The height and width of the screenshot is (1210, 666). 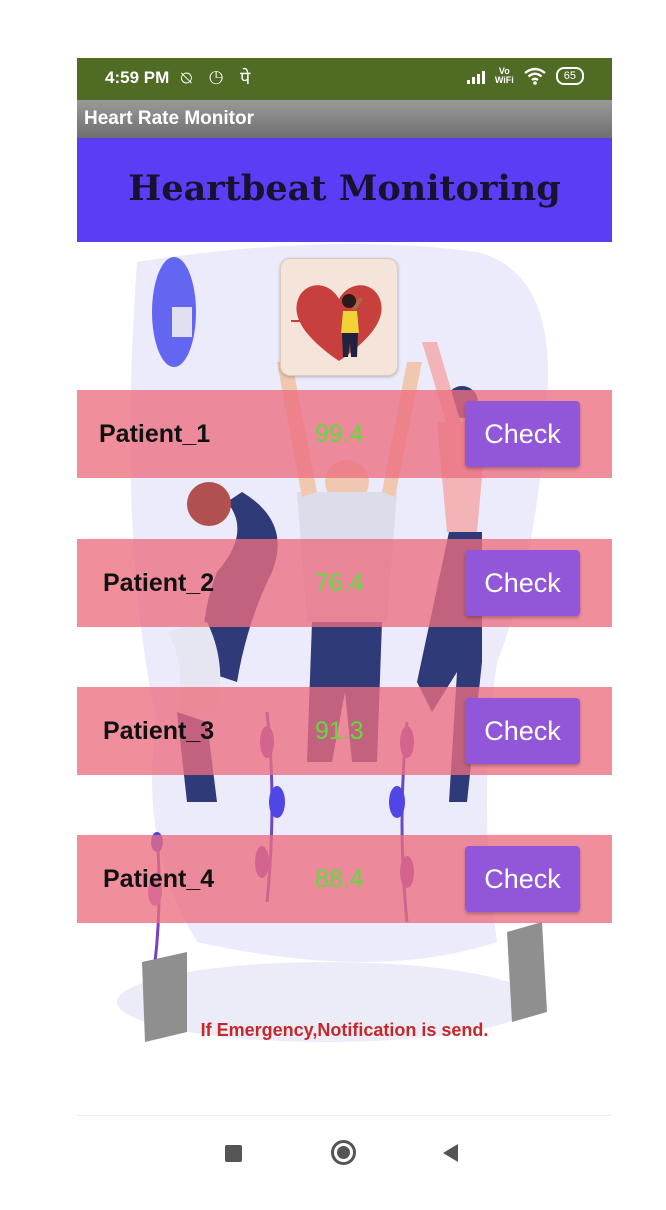 I want to click on home-icon, so click(x=343, y=1152).